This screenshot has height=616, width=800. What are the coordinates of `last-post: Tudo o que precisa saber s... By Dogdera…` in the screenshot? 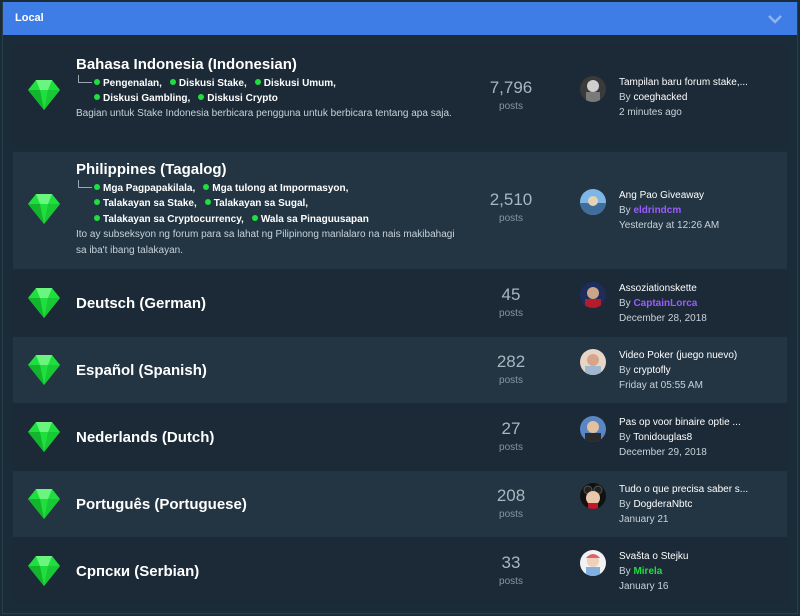 It's located at (683, 504).